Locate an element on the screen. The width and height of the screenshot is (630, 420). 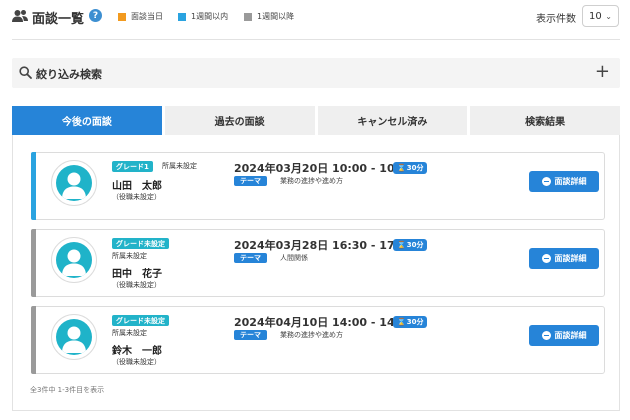
employee-name: 鈴木 一郎 is located at coordinates (137, 351).